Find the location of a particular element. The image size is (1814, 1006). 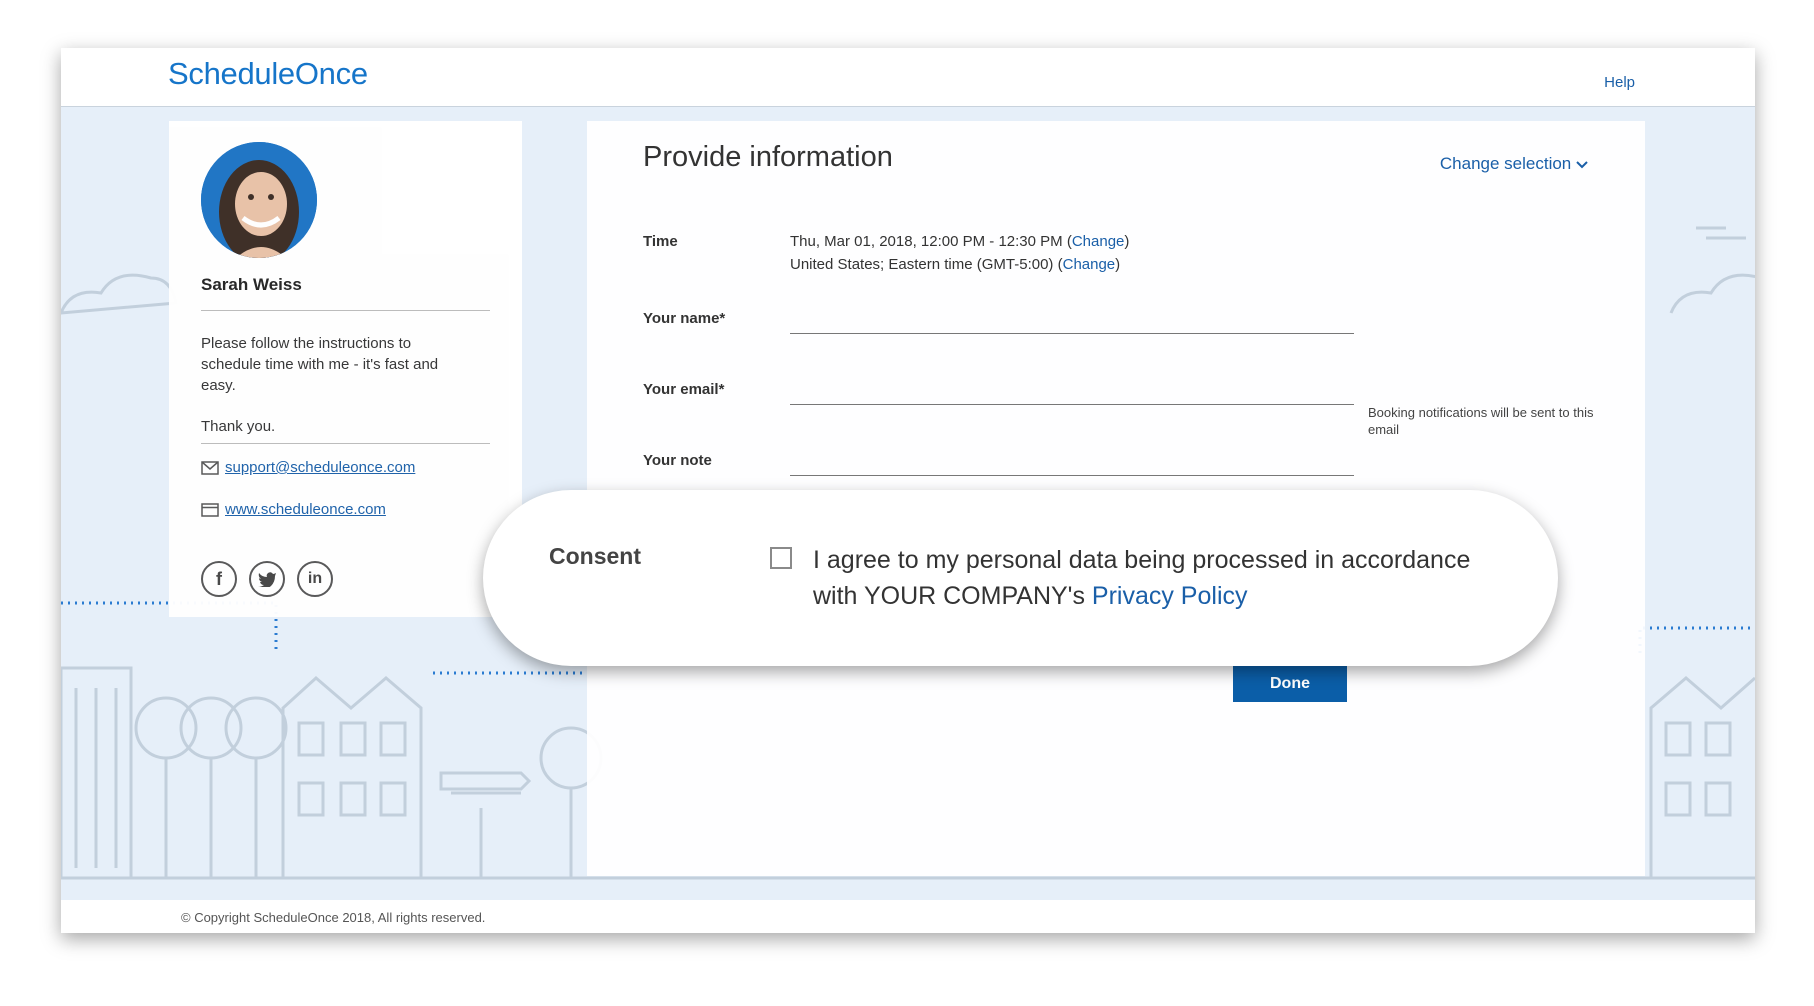

top-bar: ScheduleOnce Help is located at coordinates (908, 77).